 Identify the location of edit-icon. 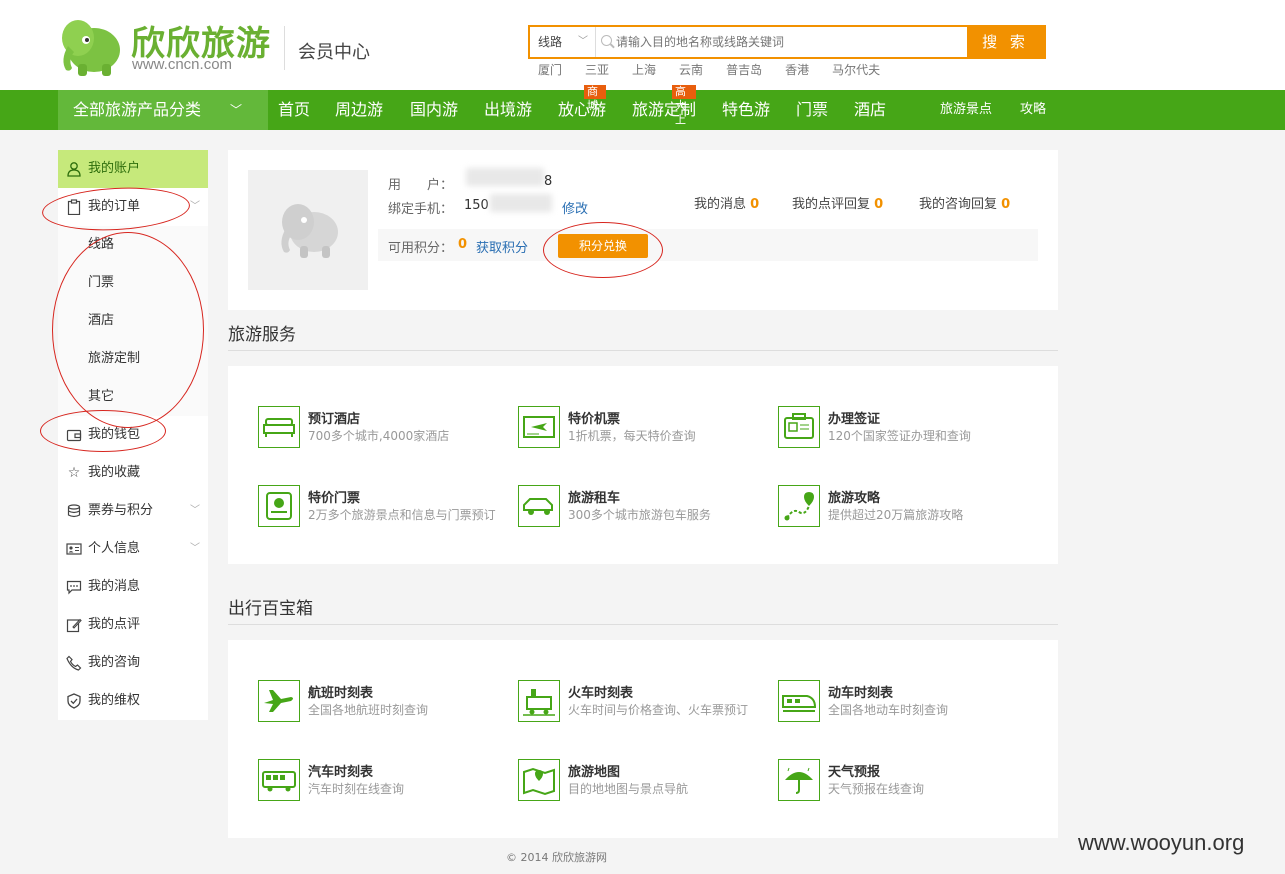
(74, 625).